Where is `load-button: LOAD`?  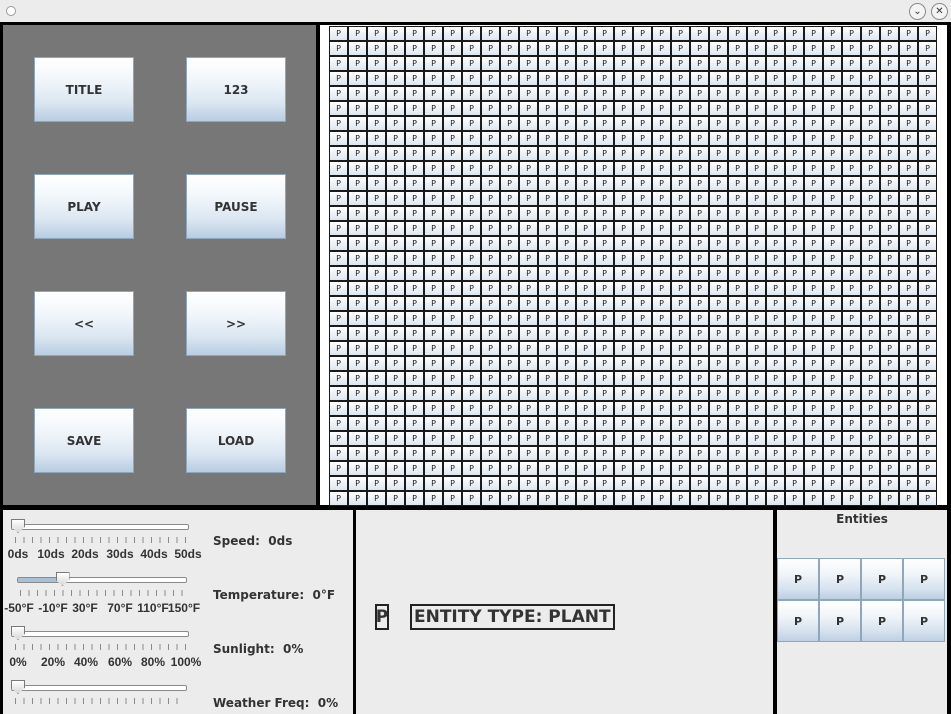
load-button: LOAD is located at coordinates (236, 440).